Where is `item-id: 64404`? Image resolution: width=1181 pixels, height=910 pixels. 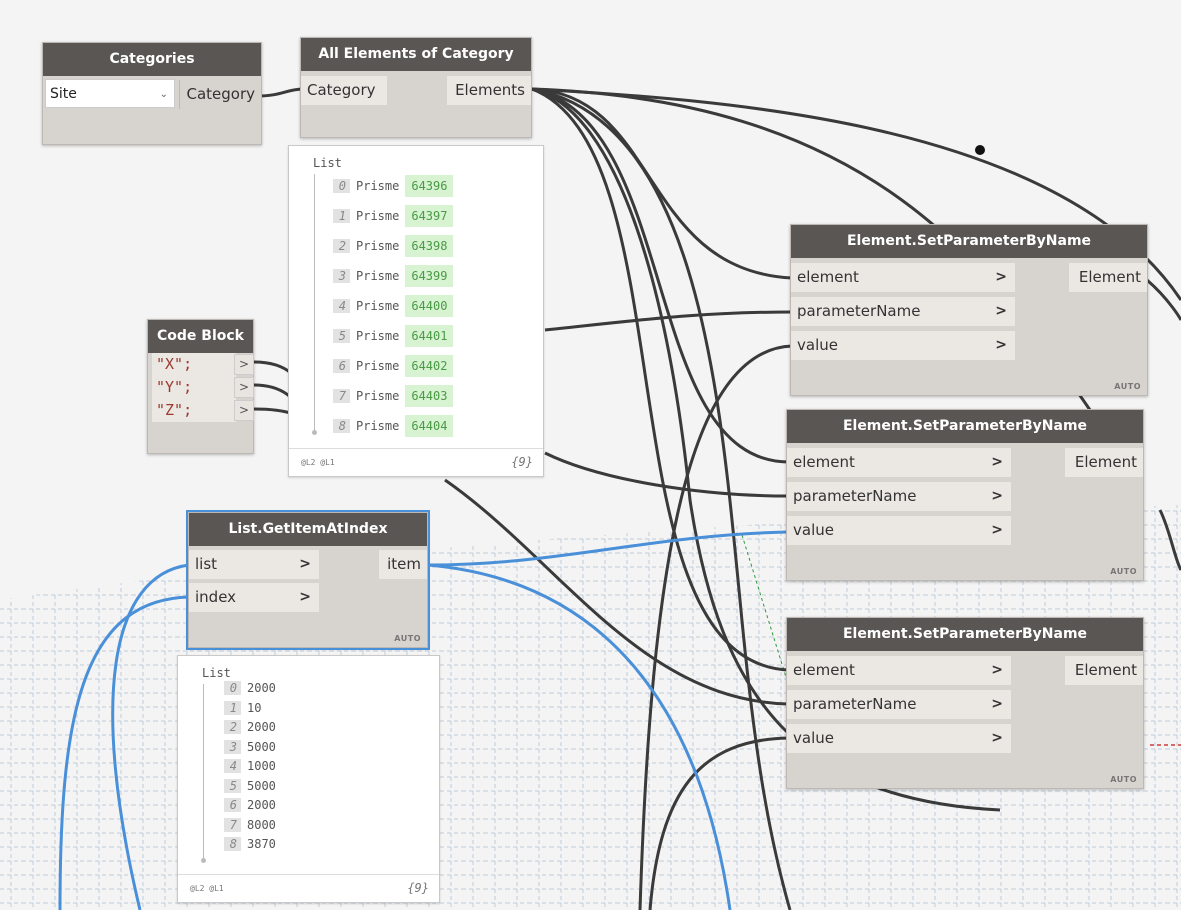 item-id: 64404 is located at coordinates (429, 426).